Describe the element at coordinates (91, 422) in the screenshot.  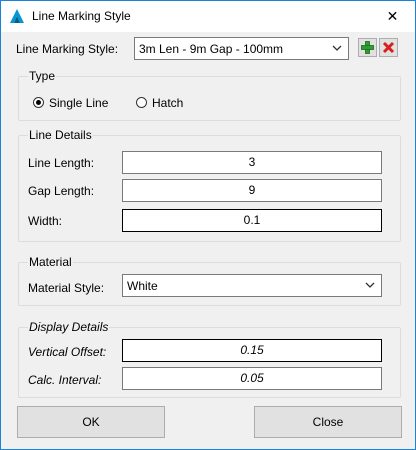
I see `ok-button: OK` at that location.